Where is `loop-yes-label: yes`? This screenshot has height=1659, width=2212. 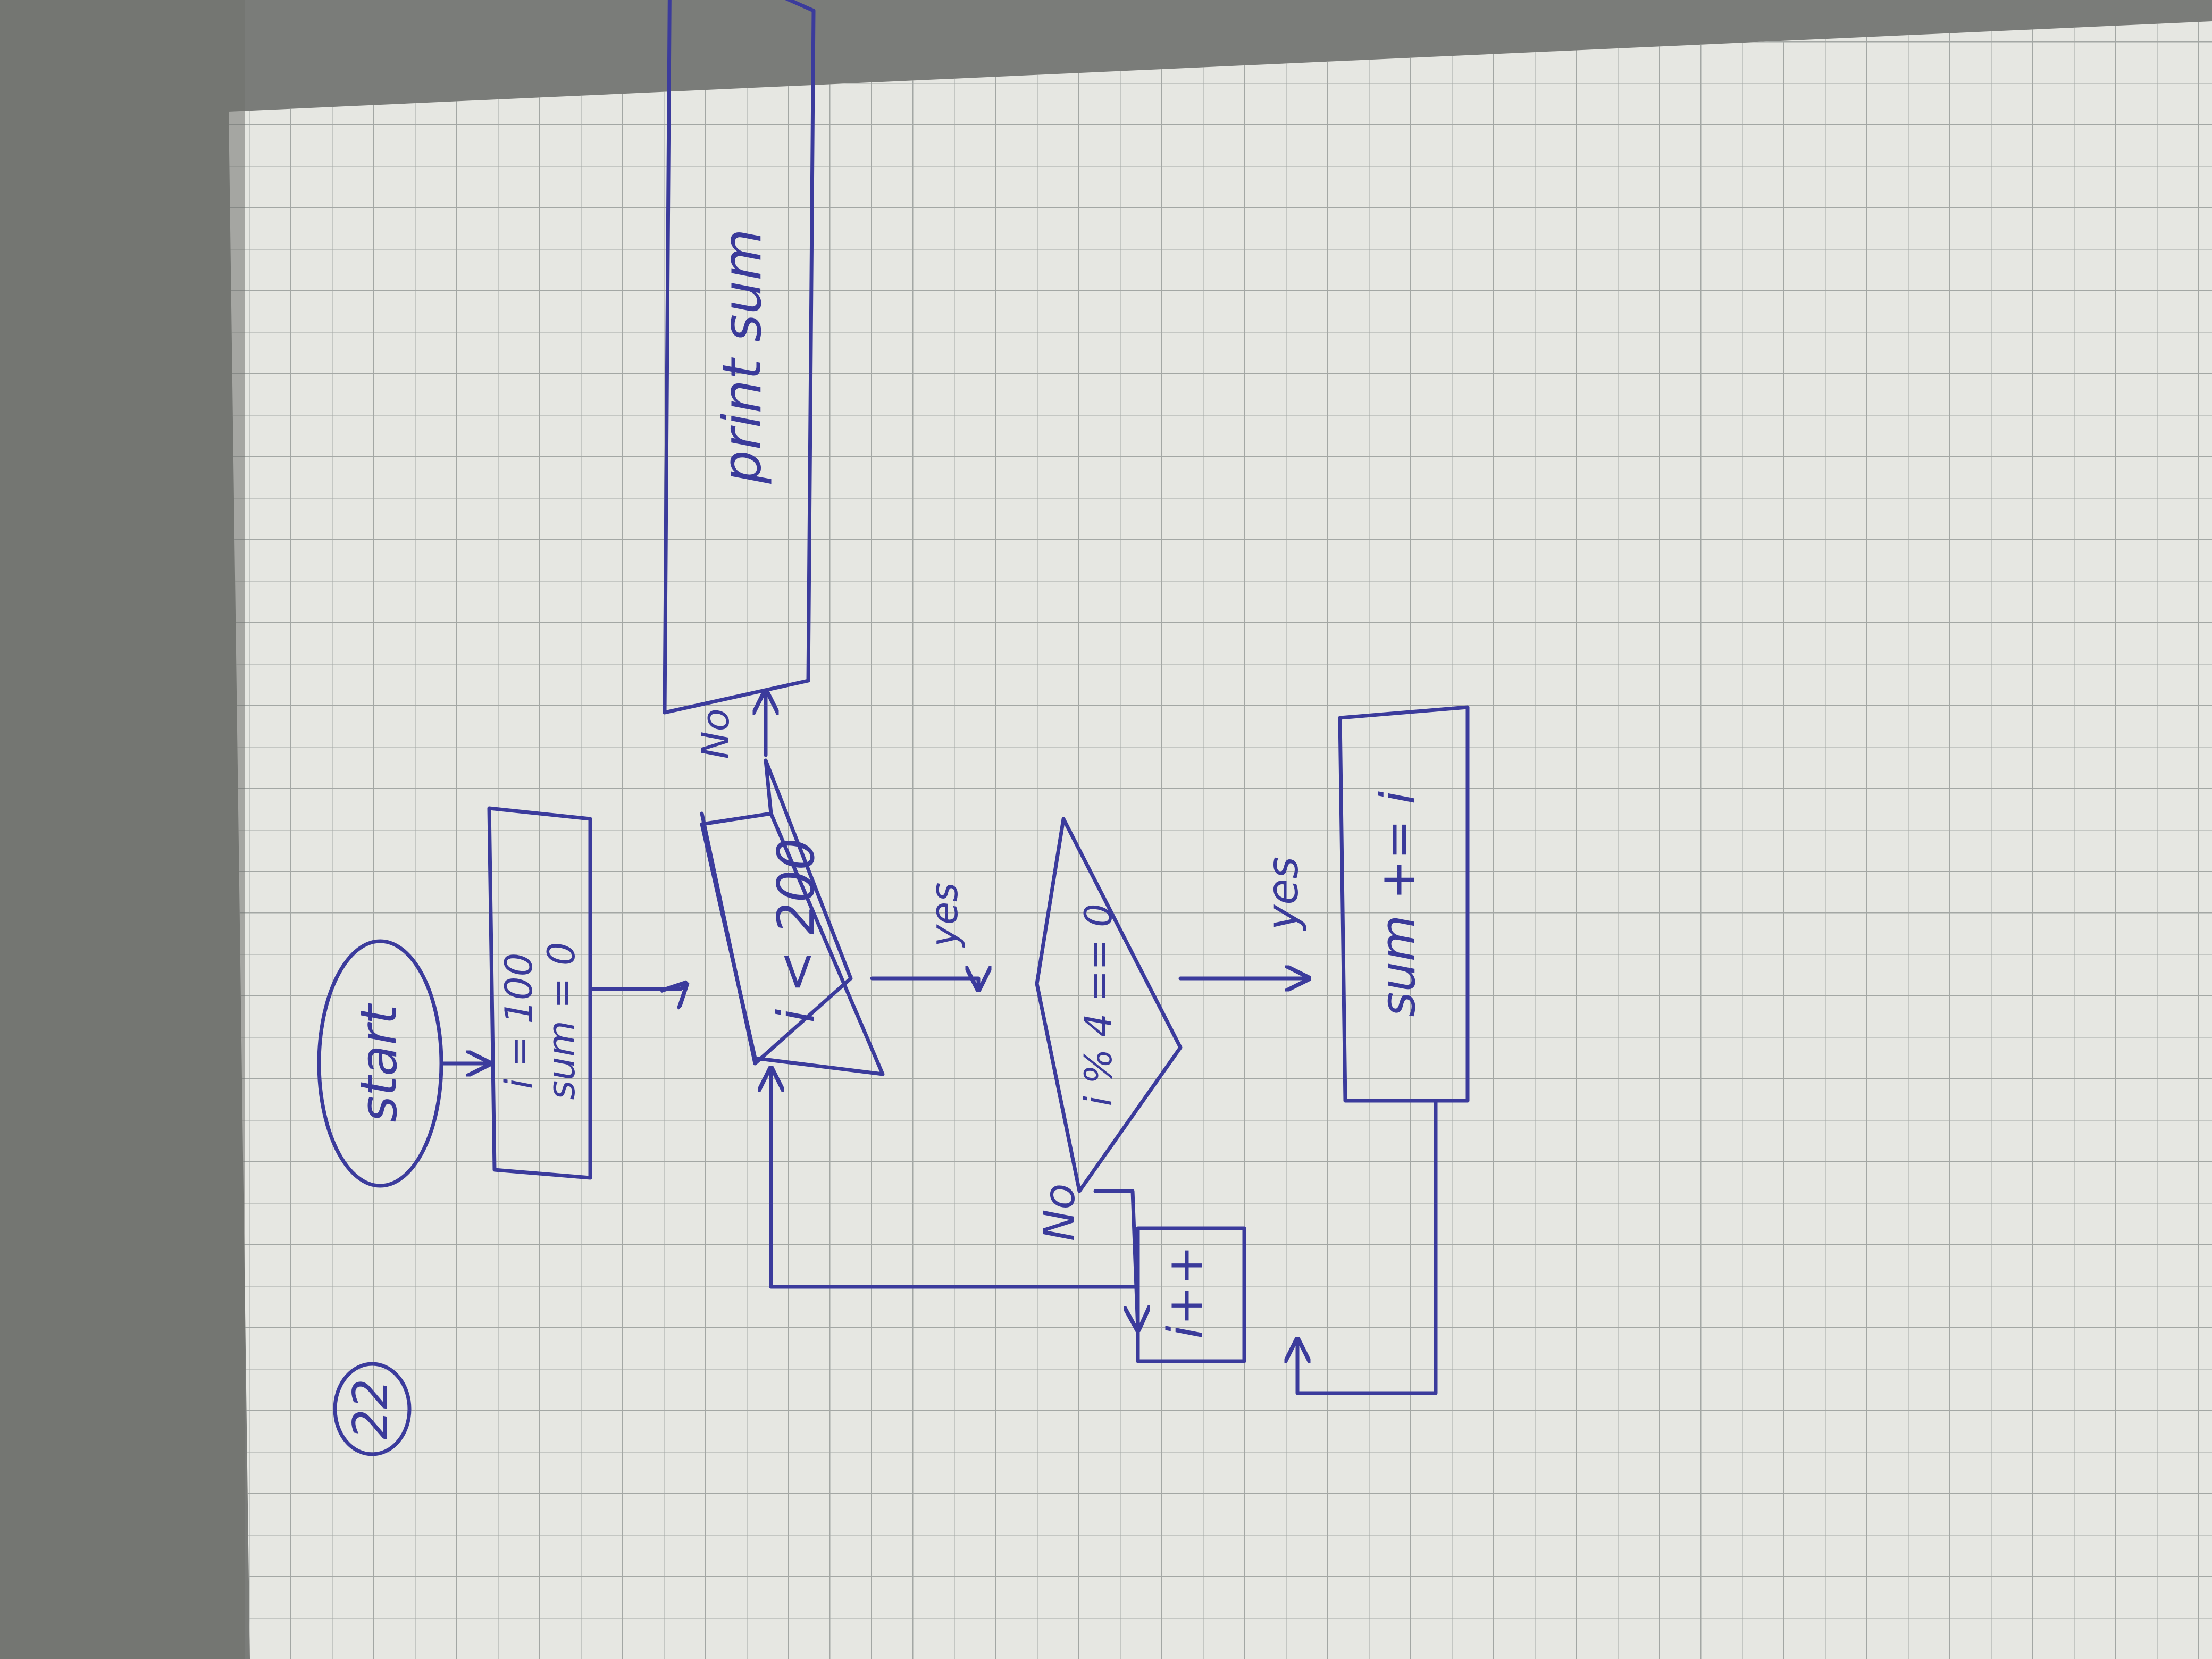 loop-yes-label: yes is located at coordinates (944, 915).